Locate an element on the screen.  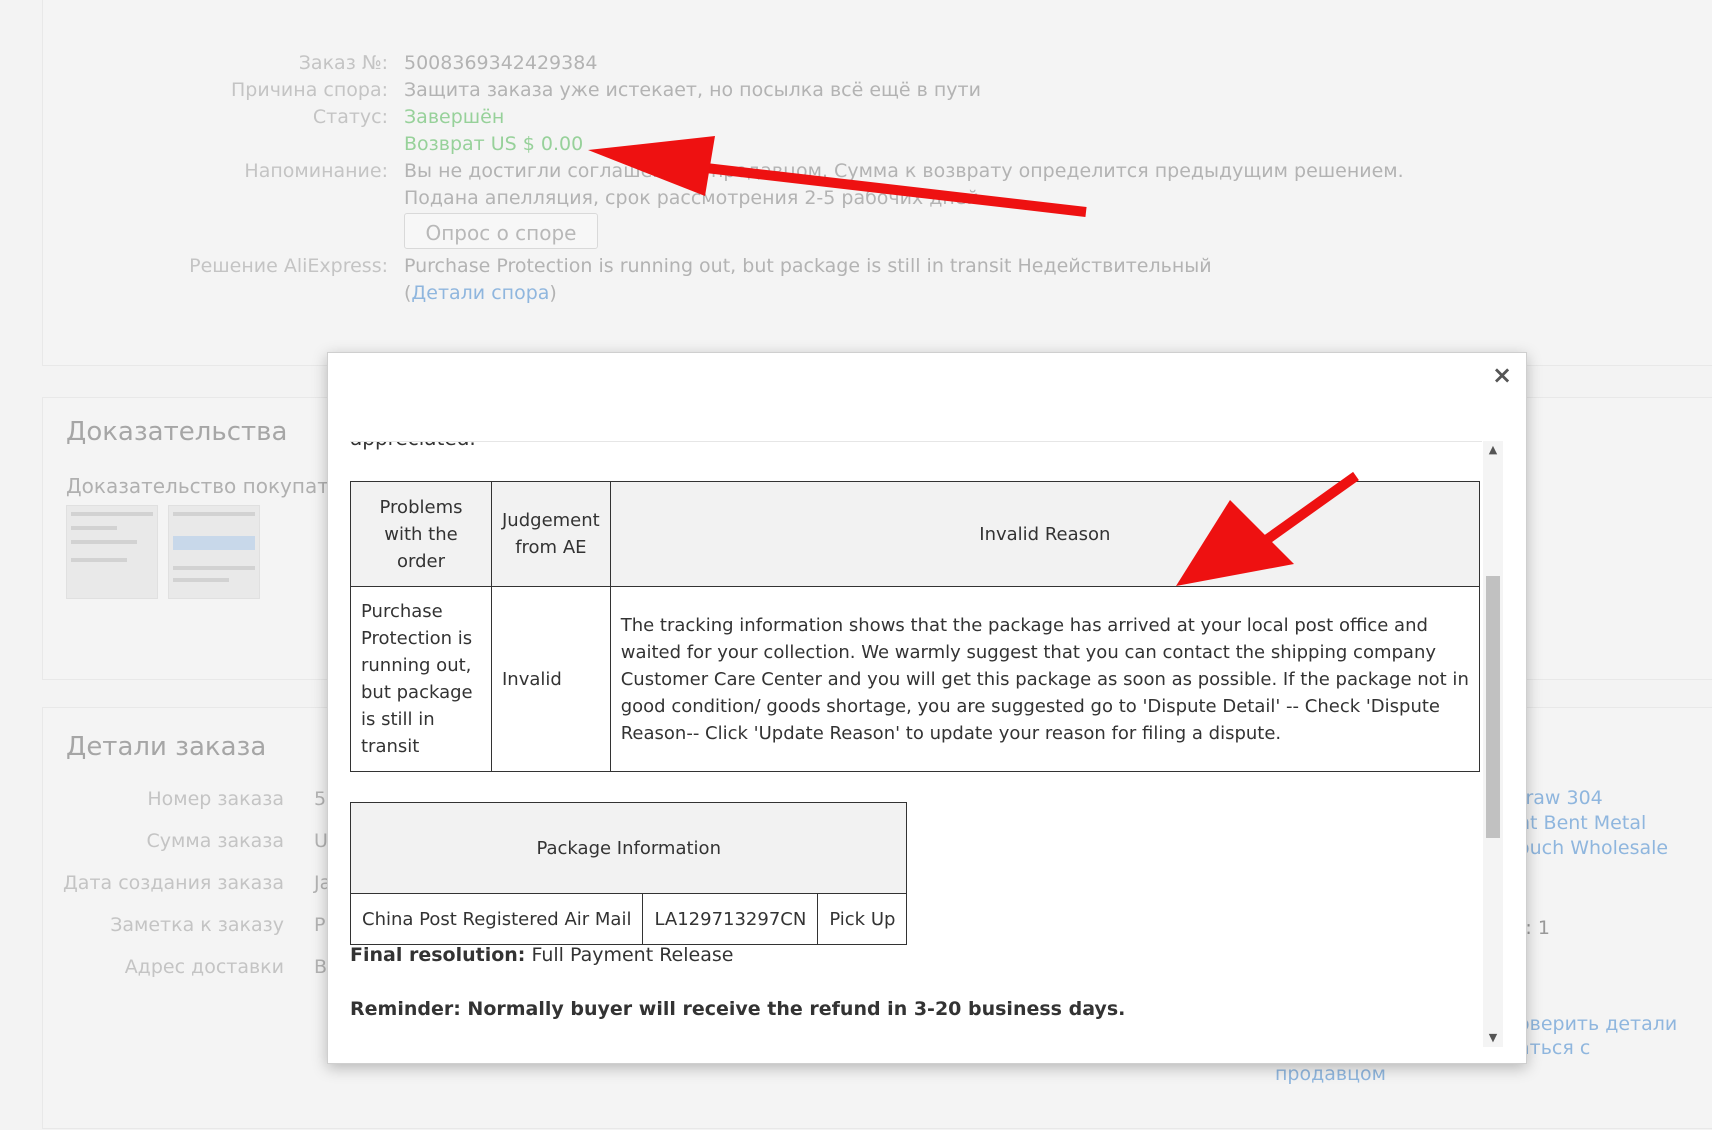
order-number-row-label: Номер заказа is located at coordinates (215, 799).